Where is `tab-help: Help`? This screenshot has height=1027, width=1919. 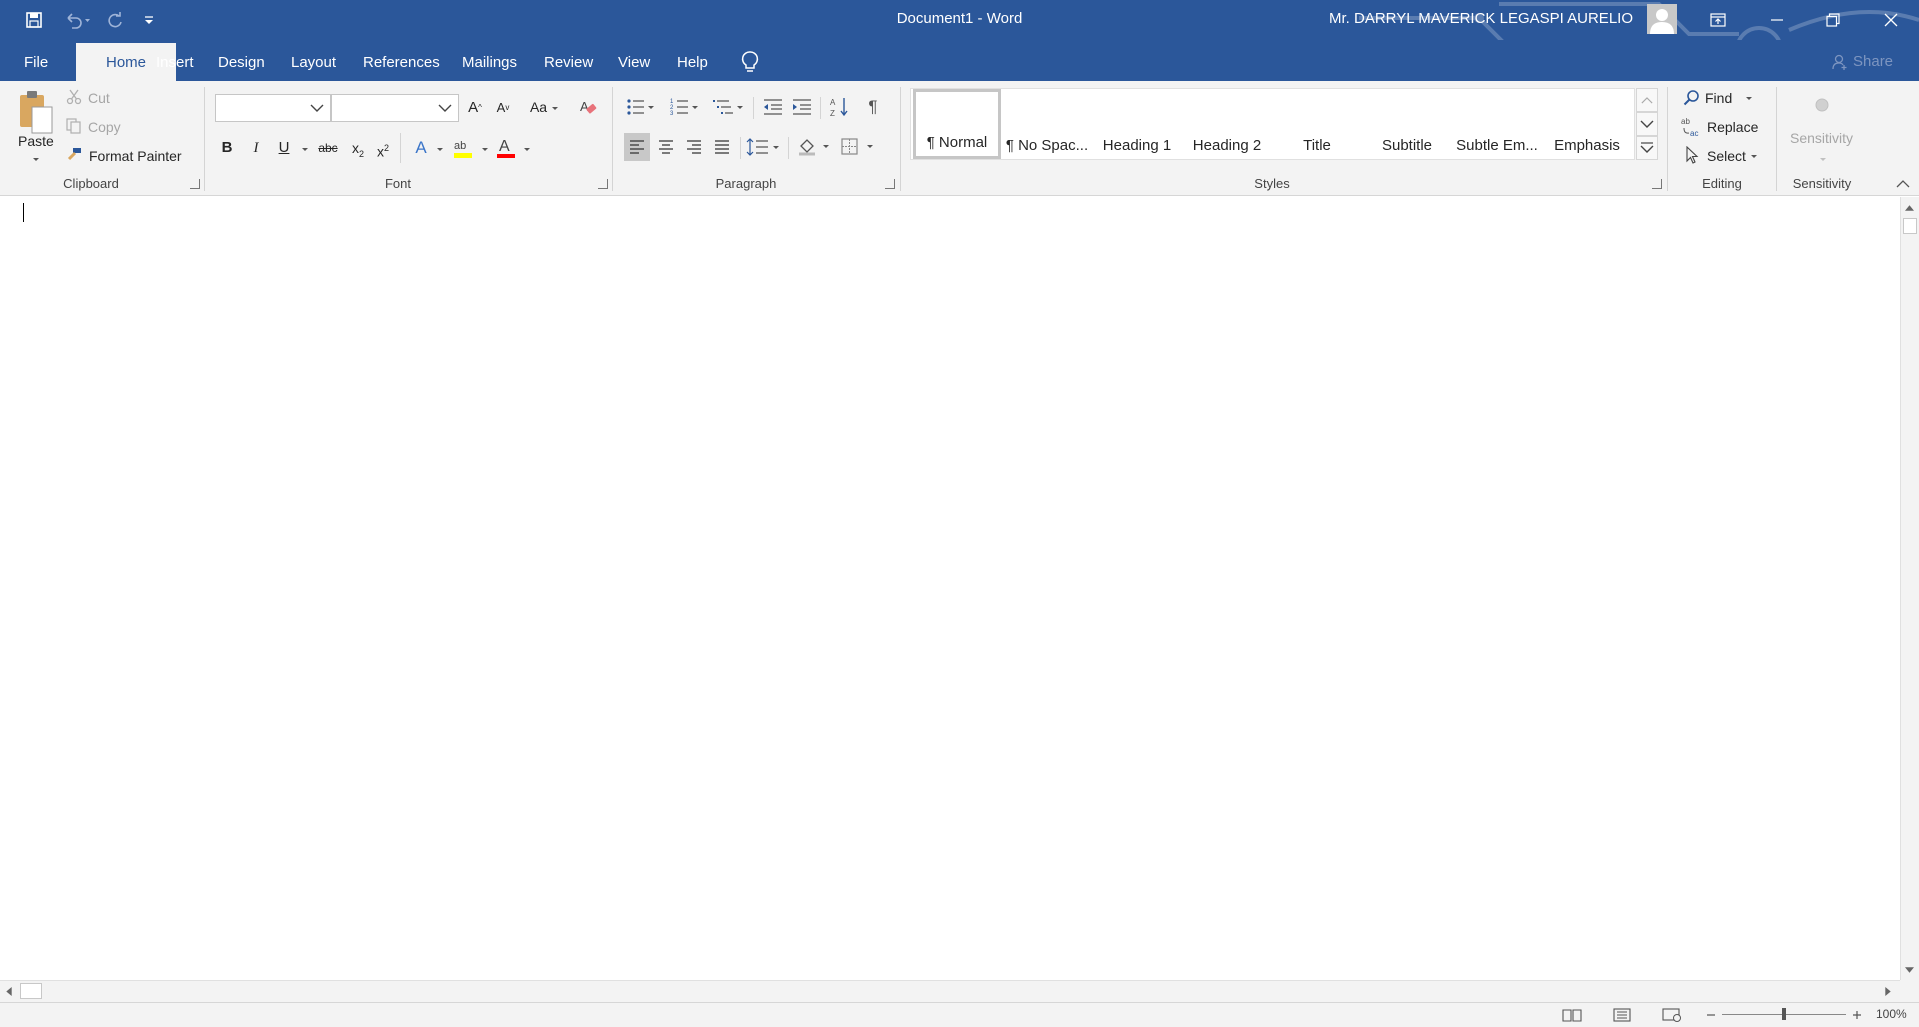
tab-help: Help is located at coordinates (692, 62).